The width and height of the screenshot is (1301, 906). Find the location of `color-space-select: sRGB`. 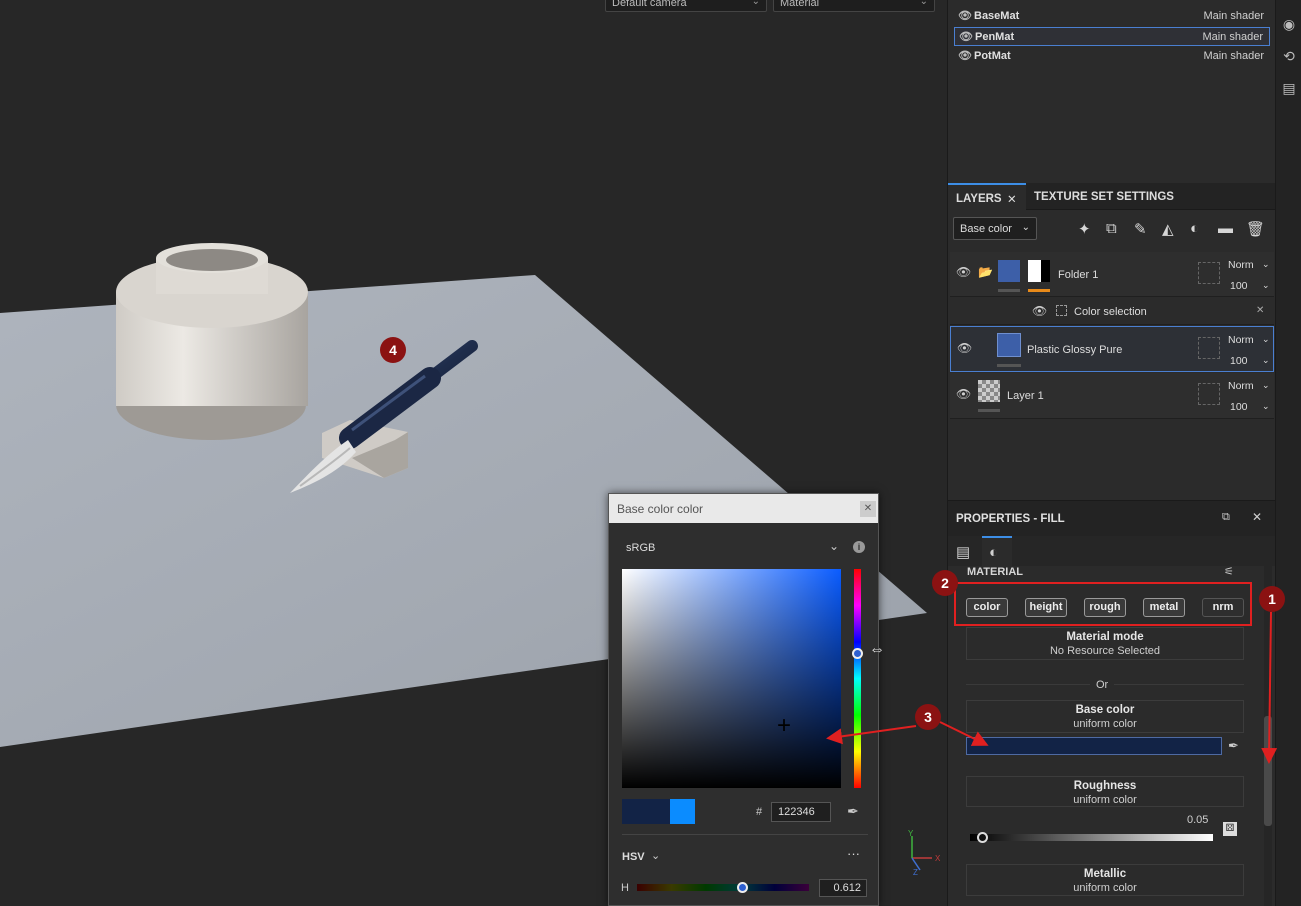

color-space-select: sRGB is located at coordinates (640, 548).